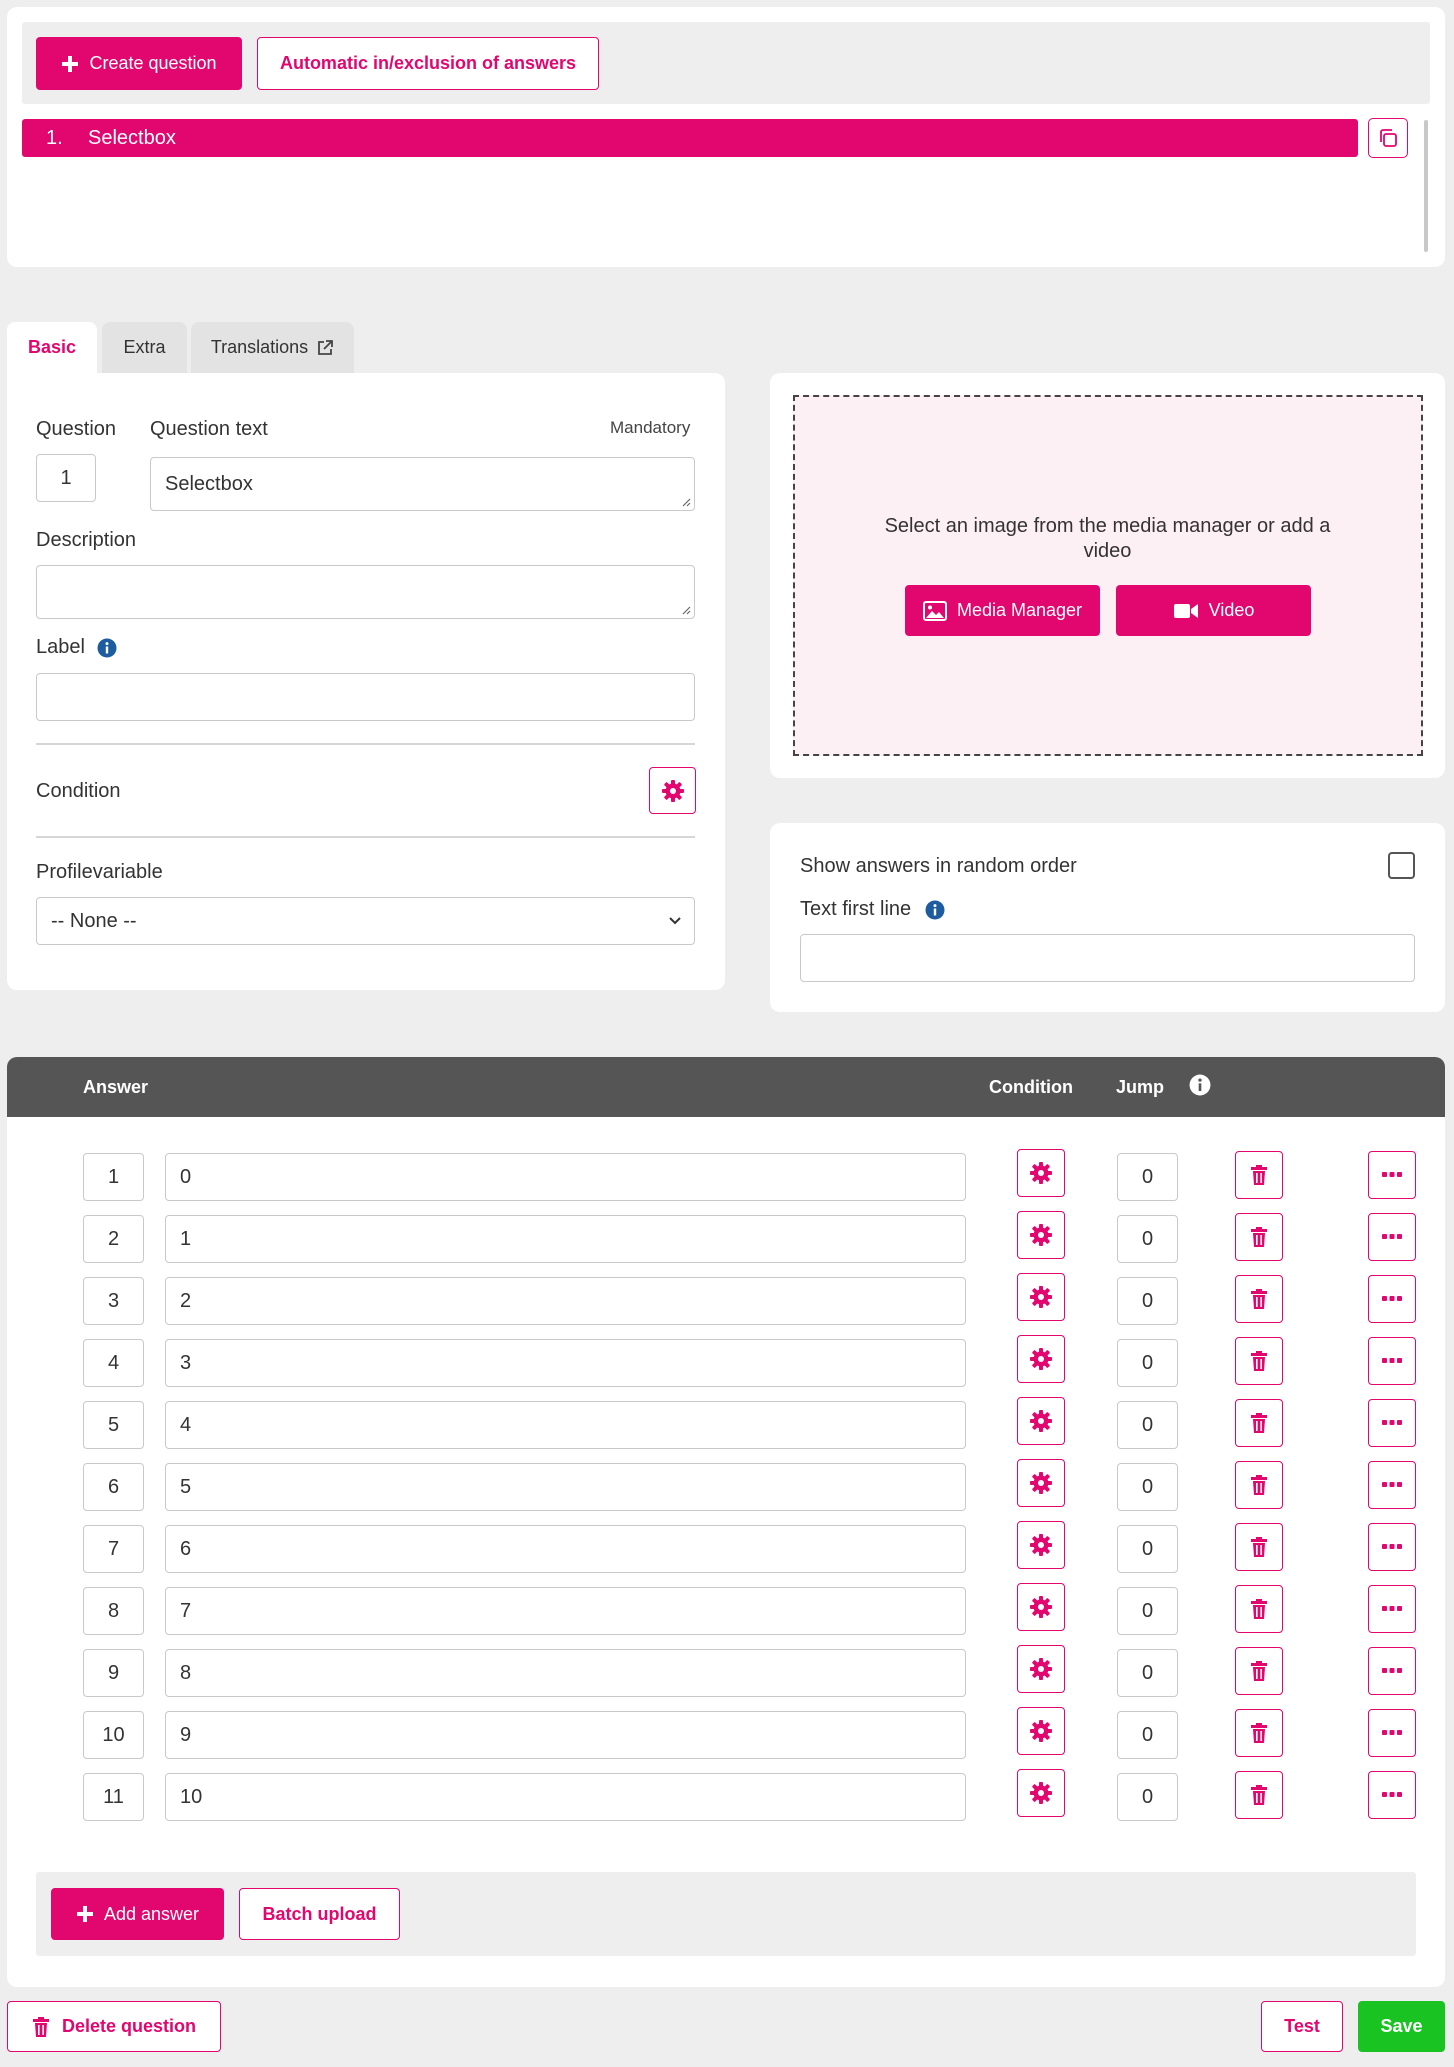  What do you see at coordinates (365, 697) in the screenshot?
I see `label-input` at bounding box center [365, 697].